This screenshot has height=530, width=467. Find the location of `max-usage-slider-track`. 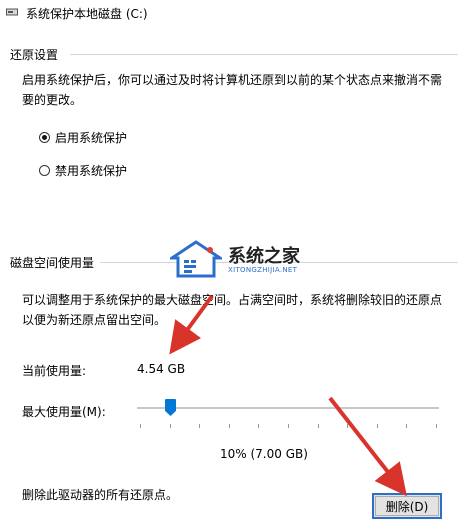

max-usage-slider-track is located at coordinates (288, 408).